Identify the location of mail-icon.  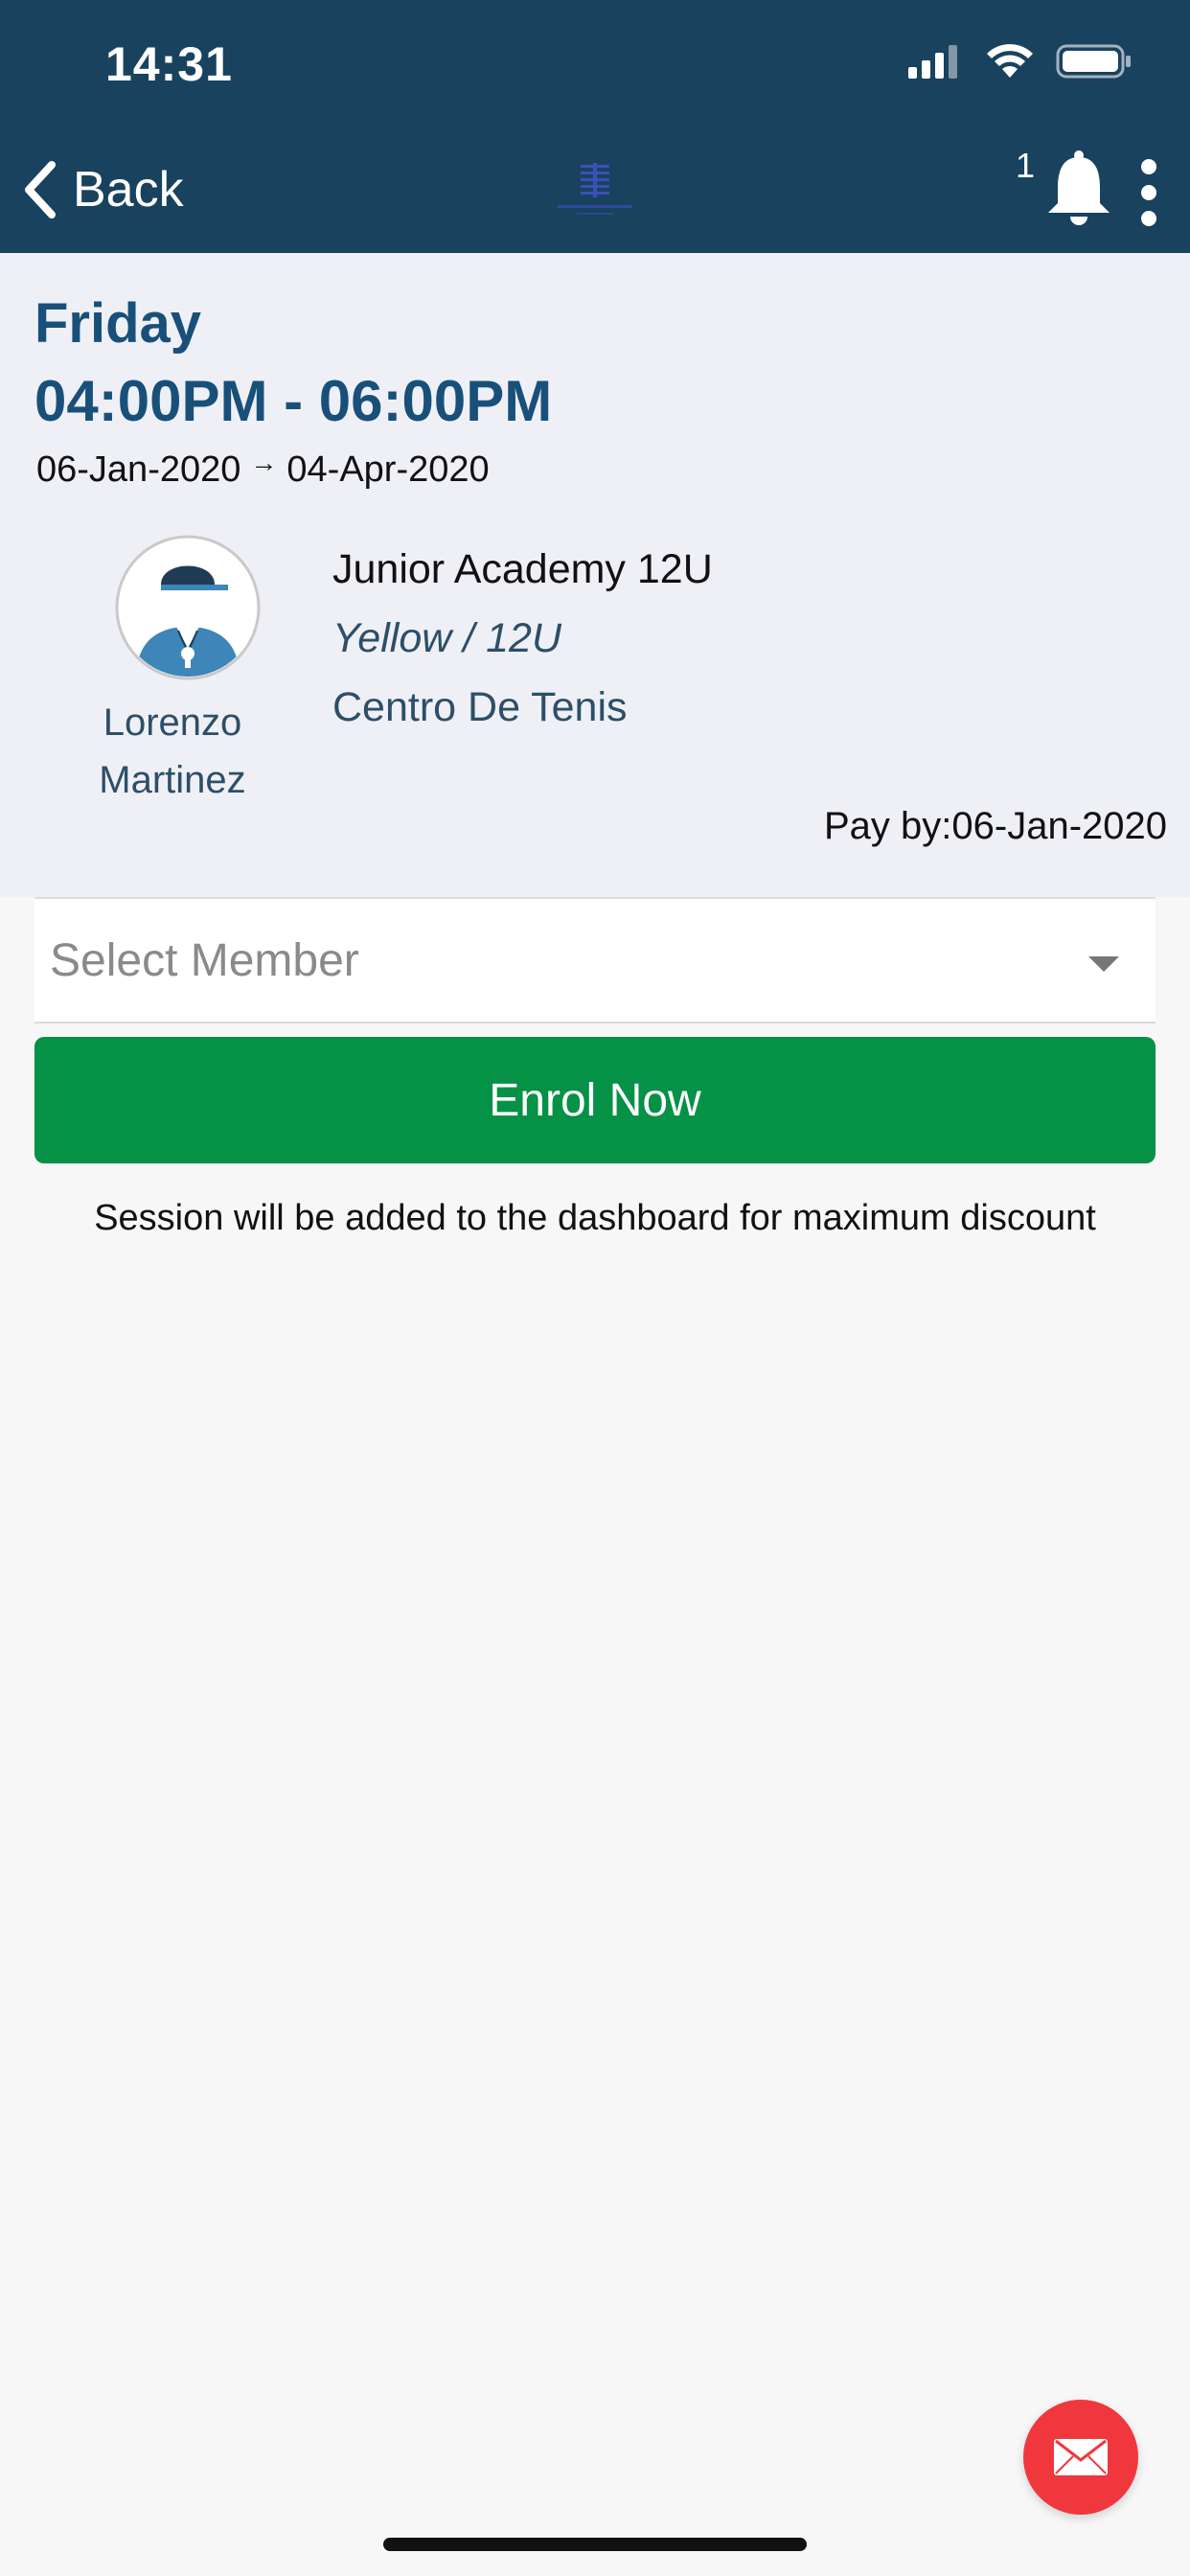
(1081, 2457).